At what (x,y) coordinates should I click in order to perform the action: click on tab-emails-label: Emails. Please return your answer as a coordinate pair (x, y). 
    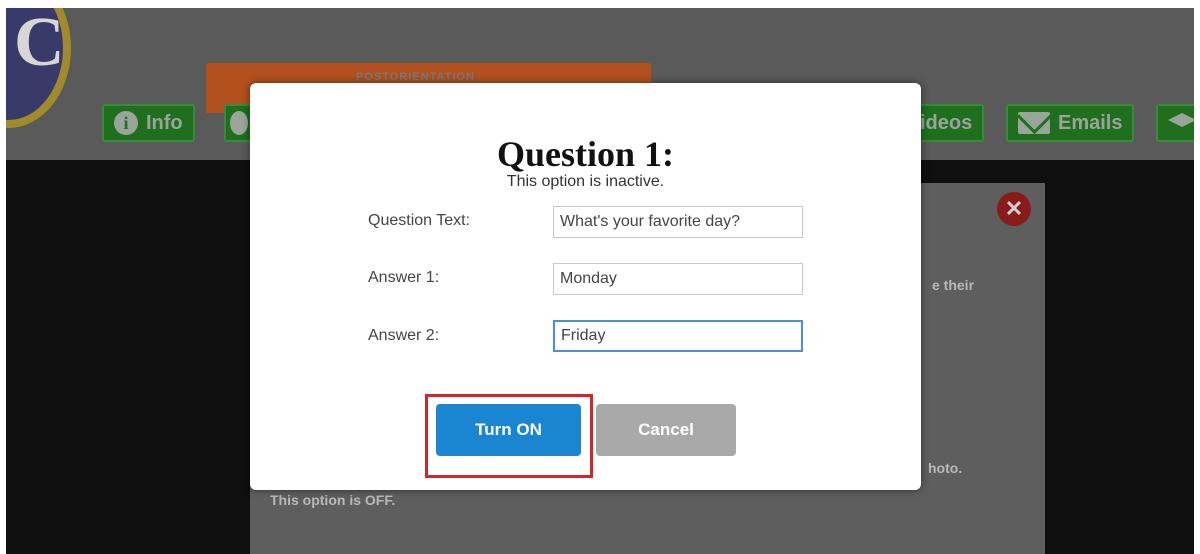
    Looking at the image, I should click on (1090, 122).